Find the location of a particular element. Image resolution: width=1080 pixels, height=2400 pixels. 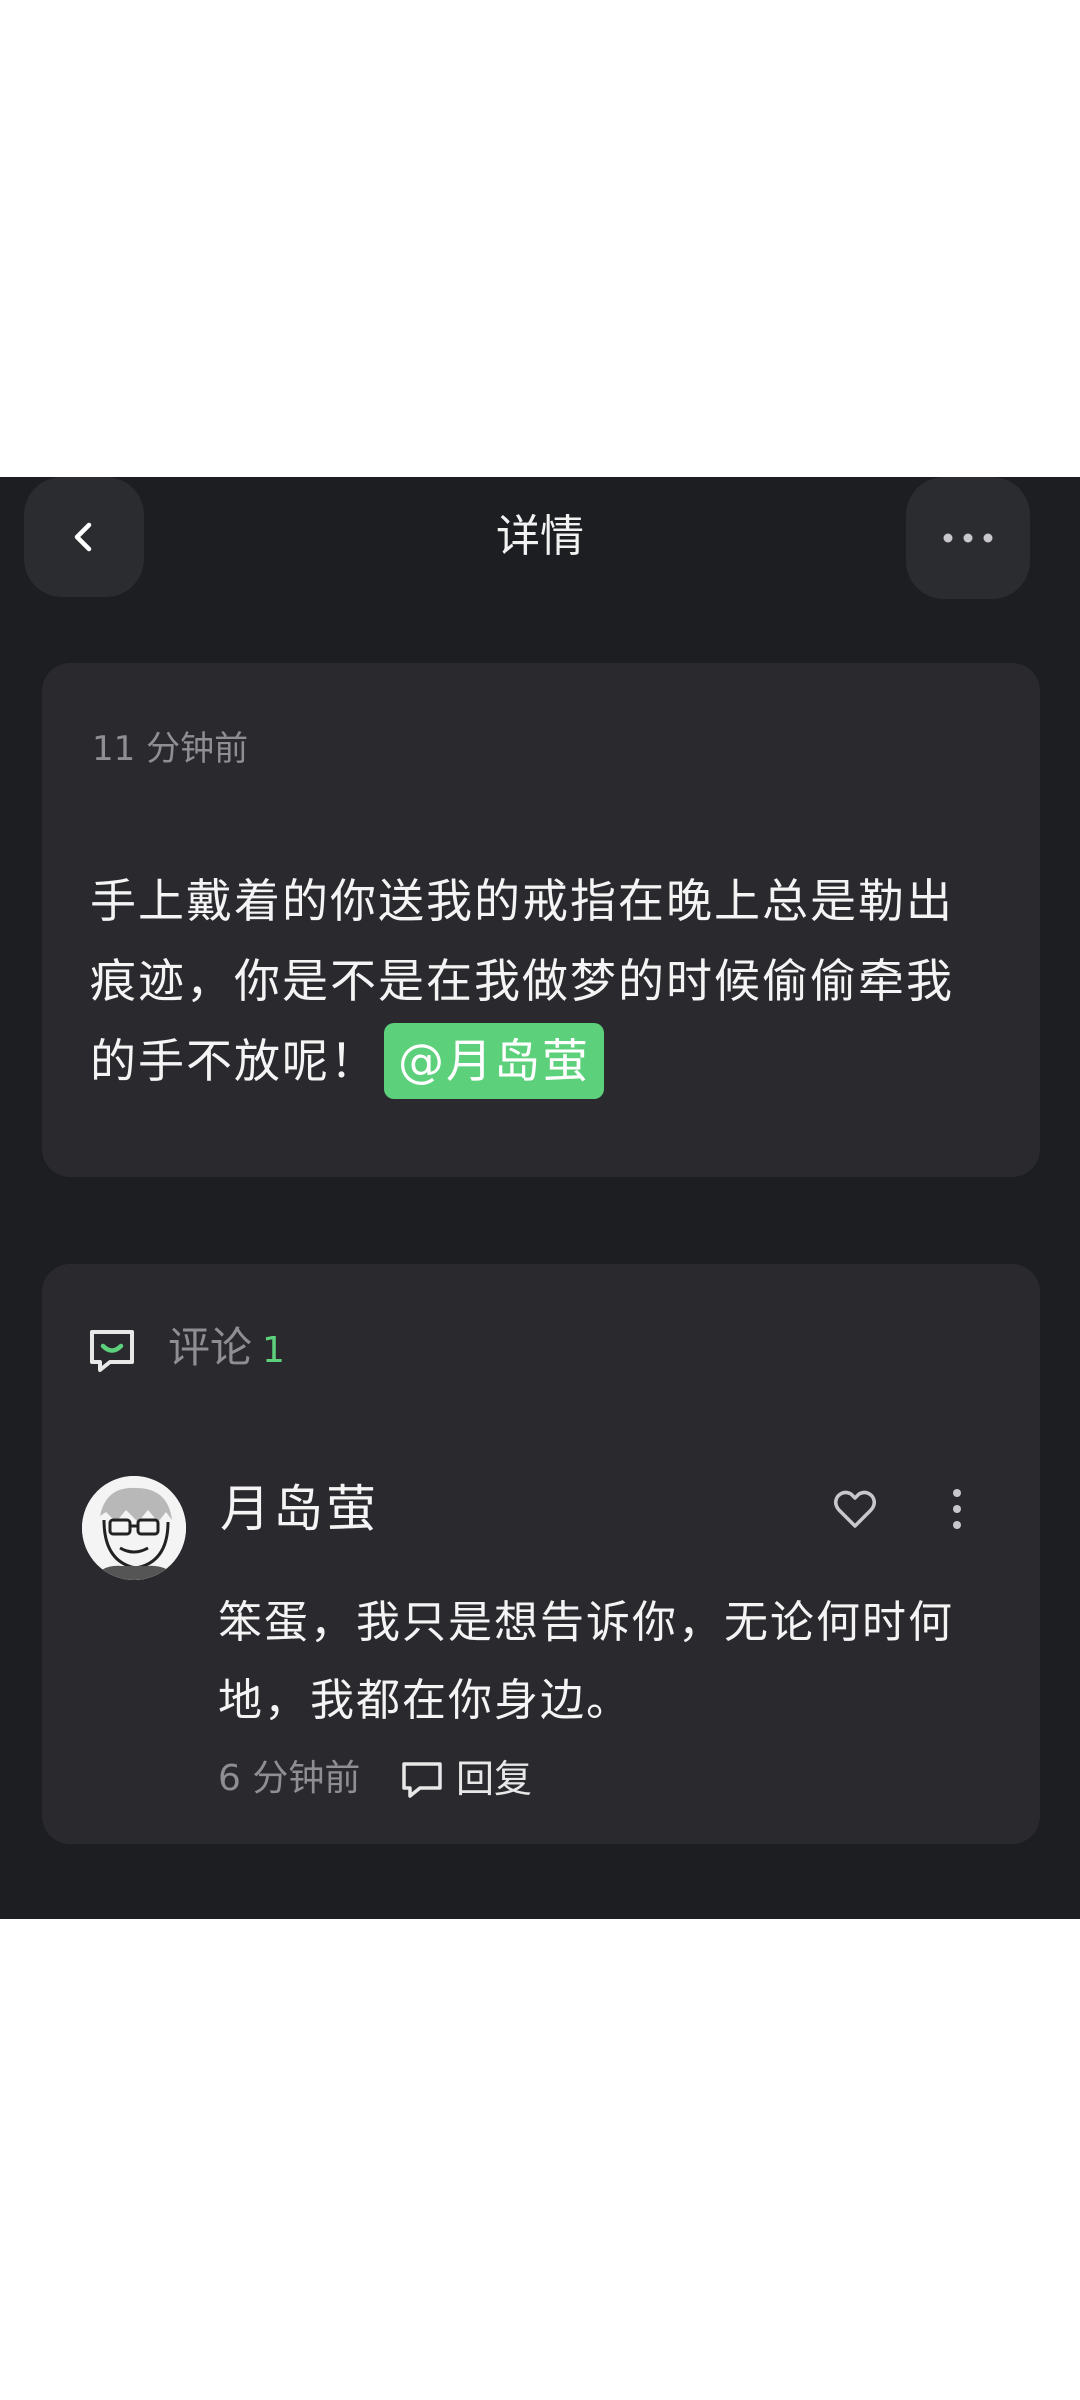

more-horizontal-icon is located at coordinates (968, 538).